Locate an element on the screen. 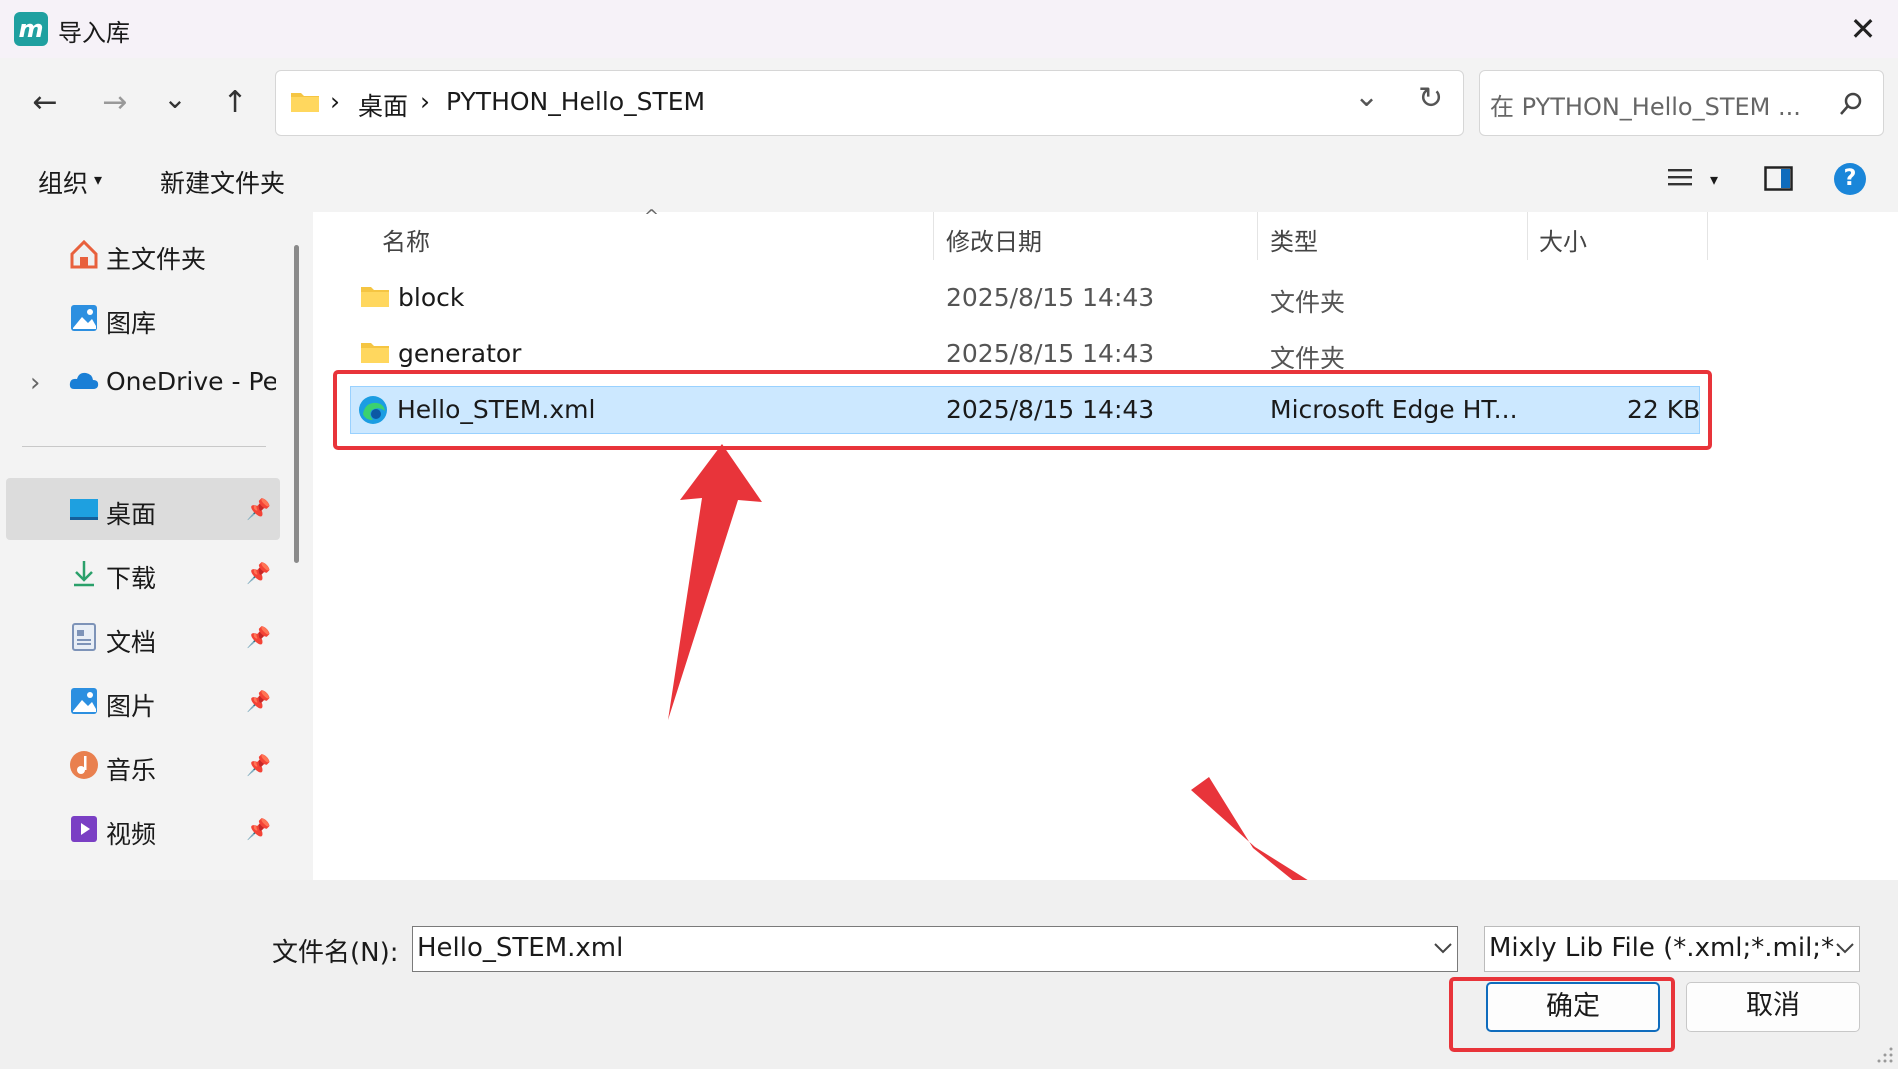 The image size is (1898, 1069). breadcrumb-desktop: 桌面 is located at coordinates (383, 105).